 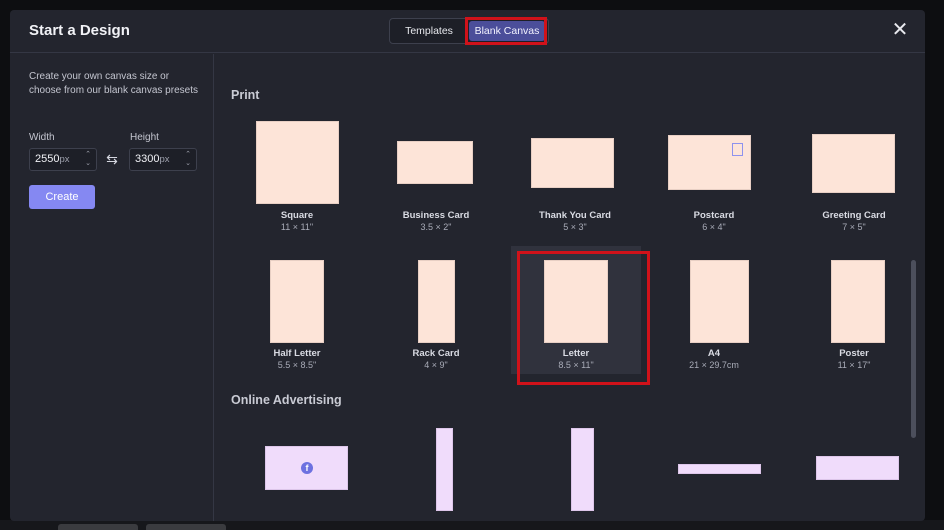 I want to click on width-stepper: ⌃ ⌄, so click(x=88, y=159).